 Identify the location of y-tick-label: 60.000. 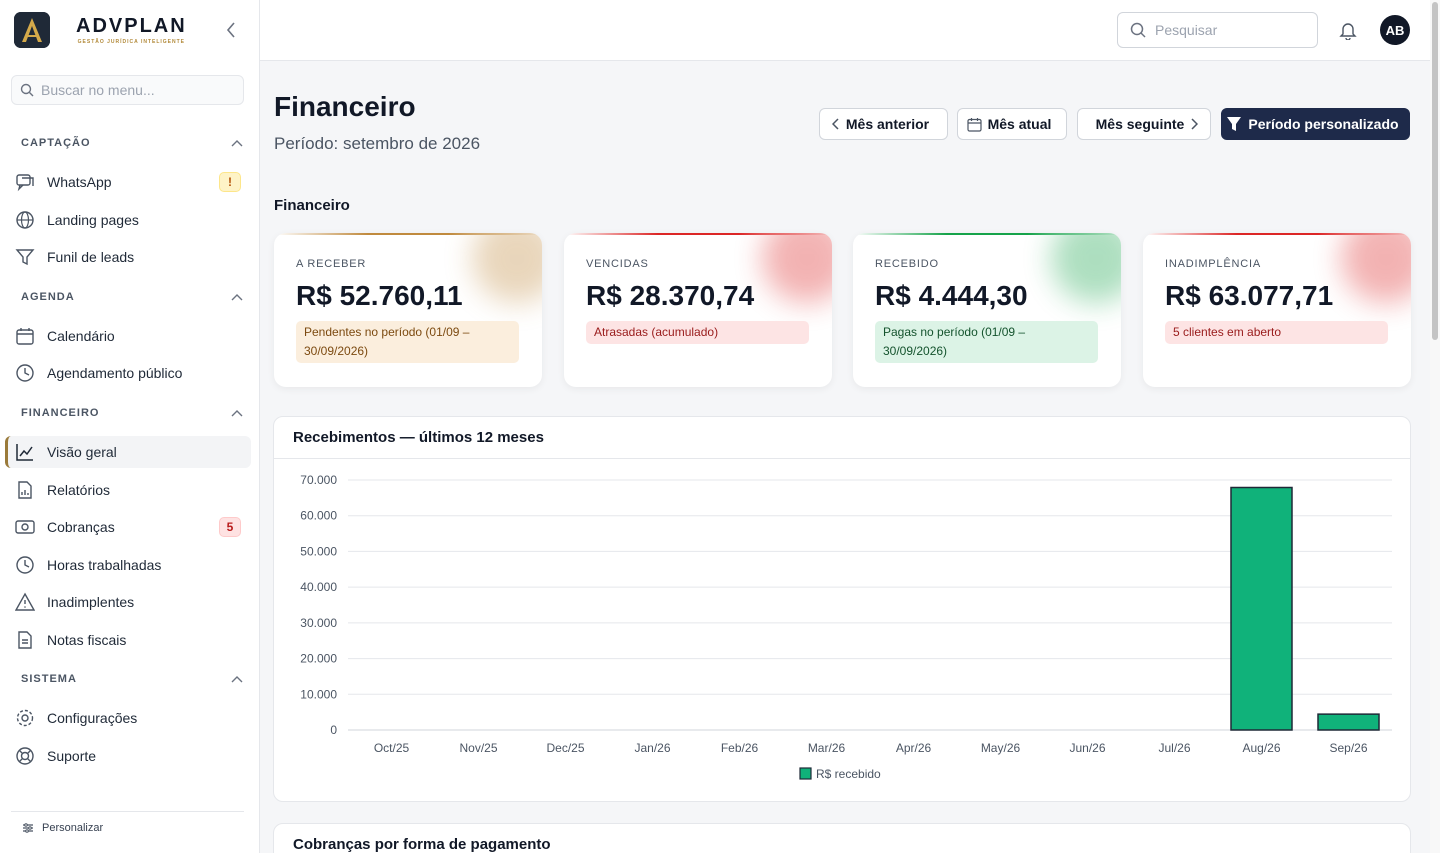
(318, 516).